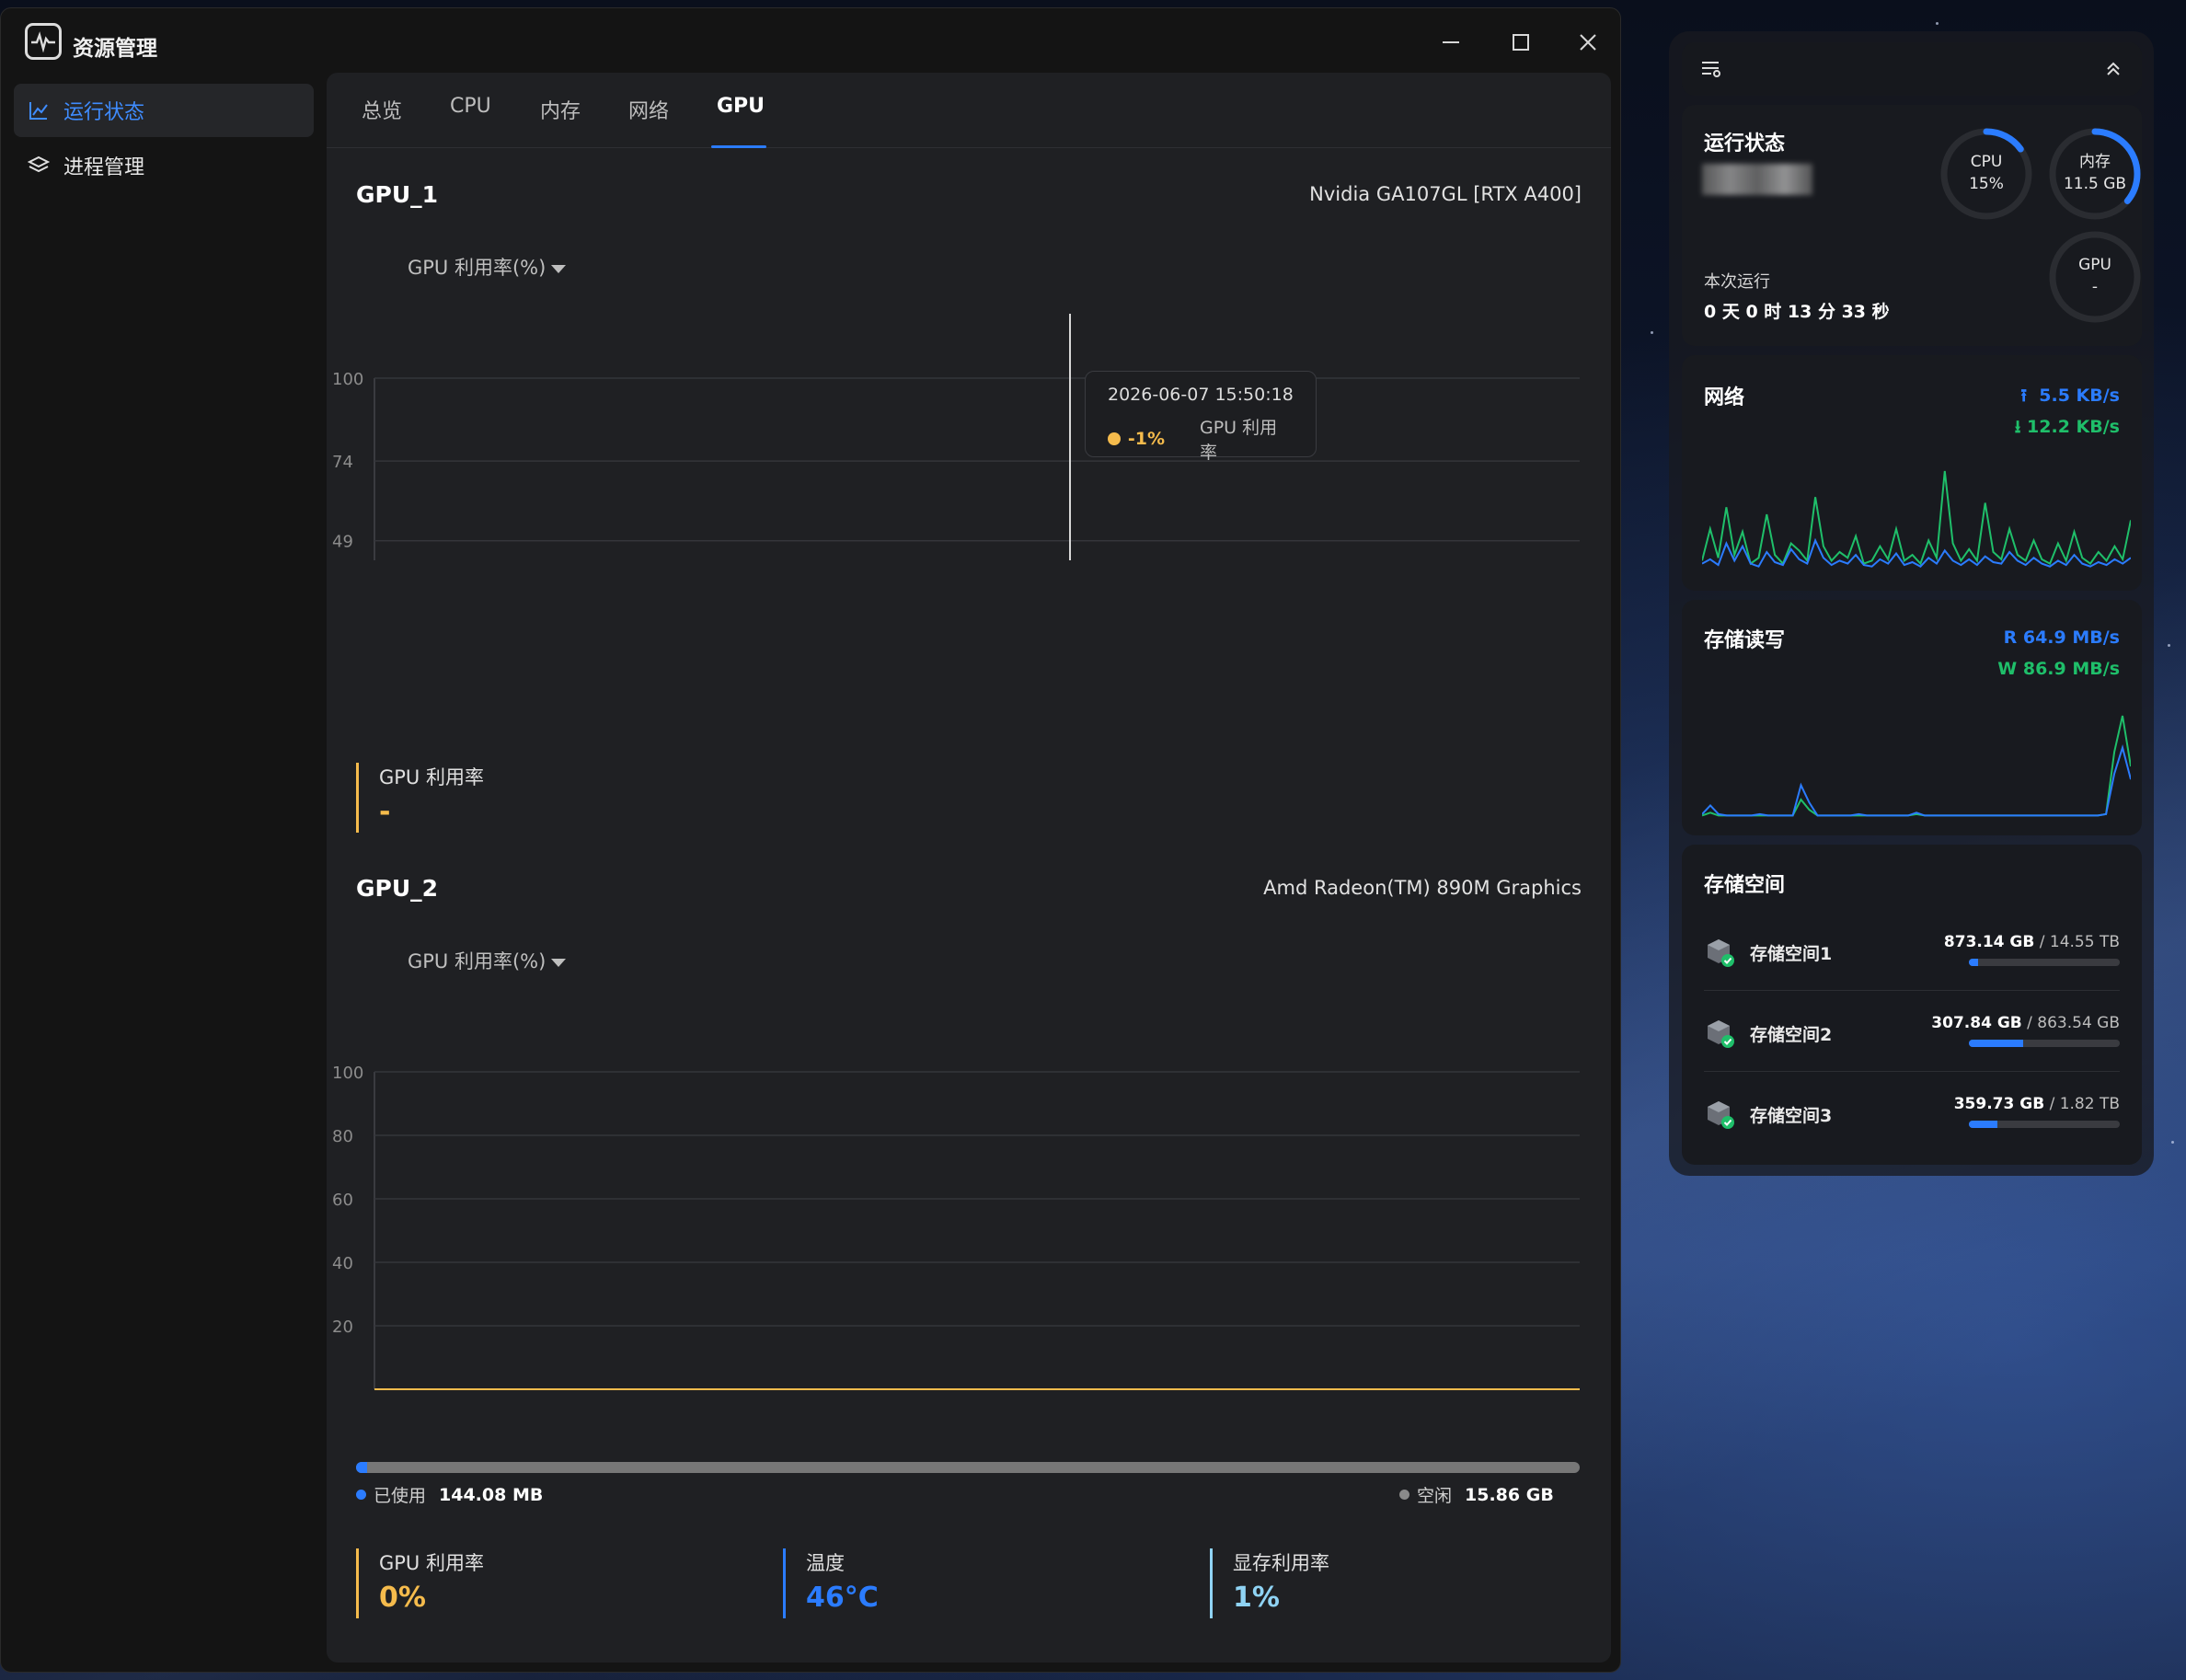  What do you see at coordinates (1973, 962) in the screenshot?
I see `storage-usage-fill` at bounding box center [1973, 962].